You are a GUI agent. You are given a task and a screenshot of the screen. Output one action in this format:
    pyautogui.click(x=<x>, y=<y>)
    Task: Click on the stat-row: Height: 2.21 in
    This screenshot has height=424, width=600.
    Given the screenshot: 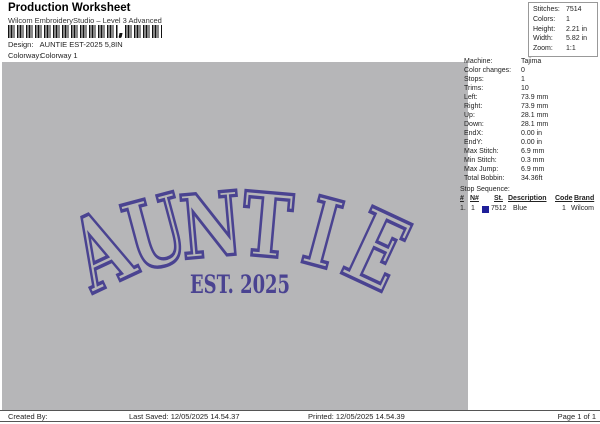 What is the action you would take?
    pyautogui.click(x=565, y=30)
    